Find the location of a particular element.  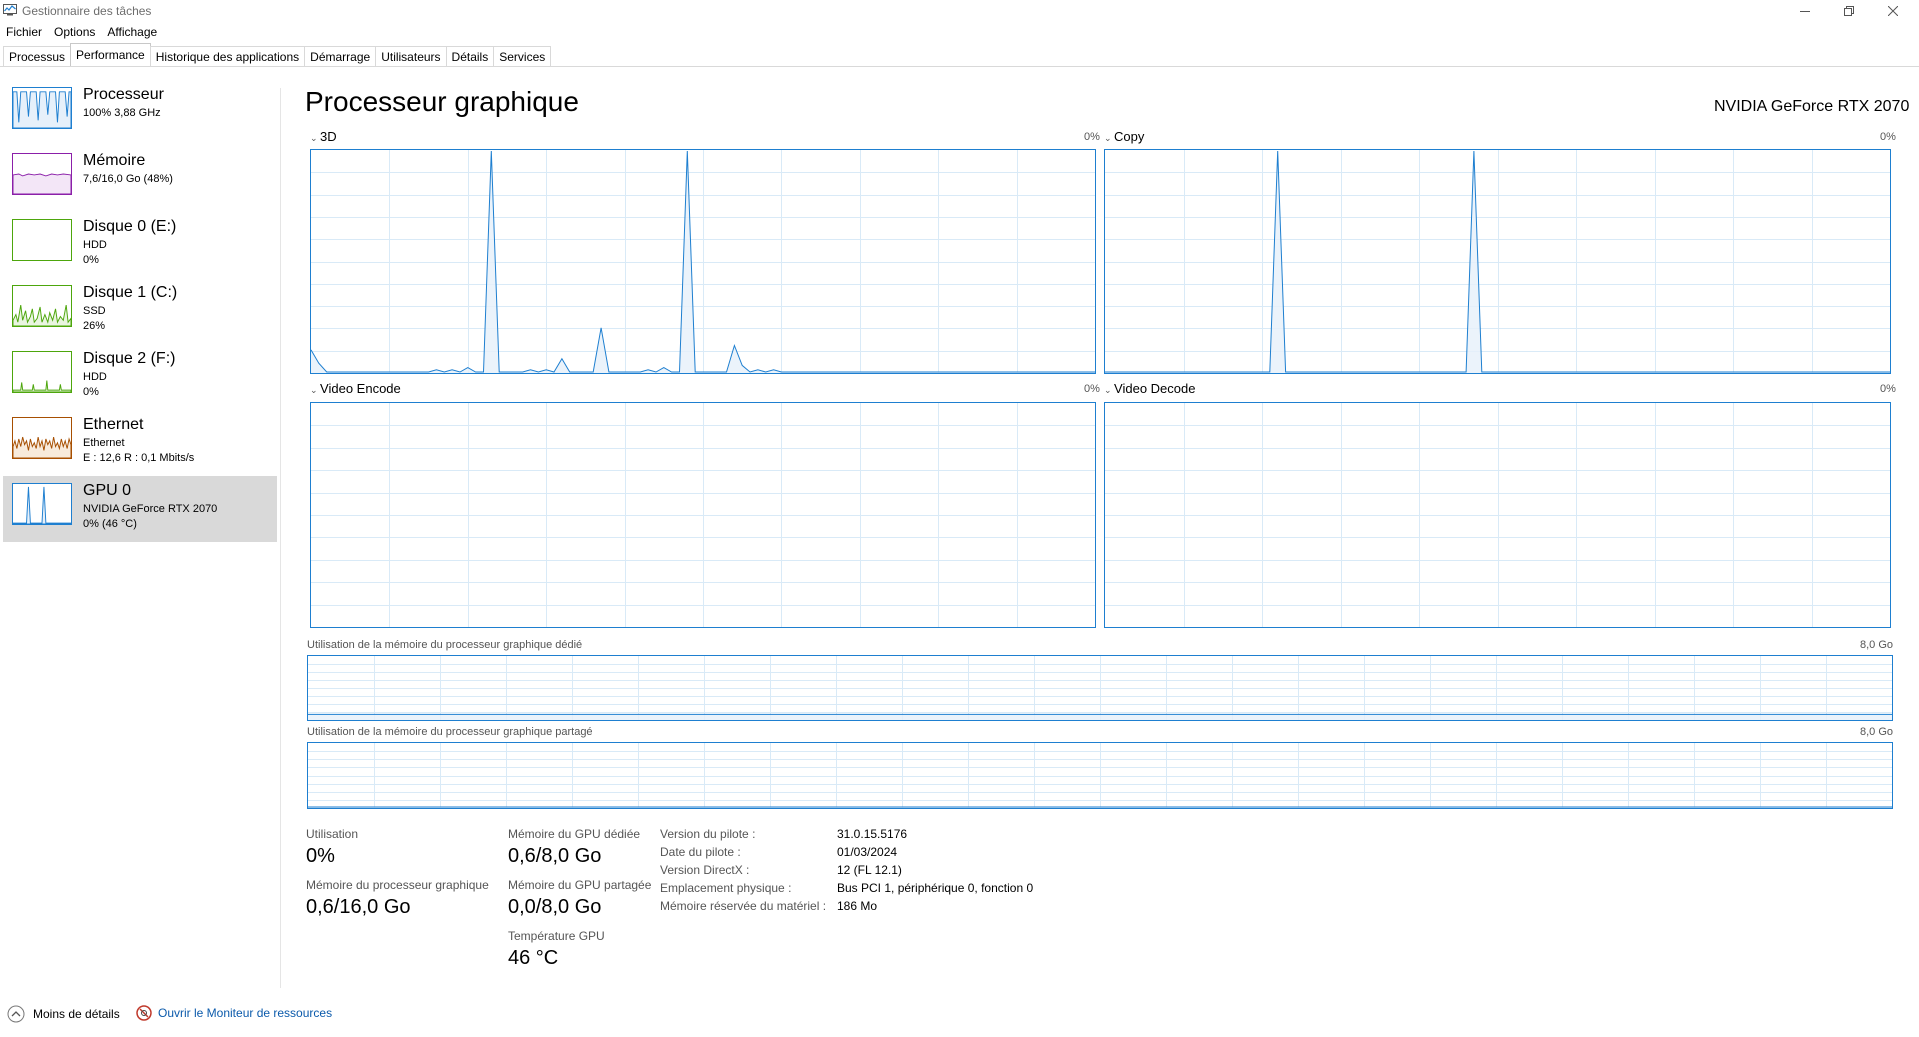

stat-gpu-memory-label: Mémoire du processeur graphique is located at coordinates (397, 885).